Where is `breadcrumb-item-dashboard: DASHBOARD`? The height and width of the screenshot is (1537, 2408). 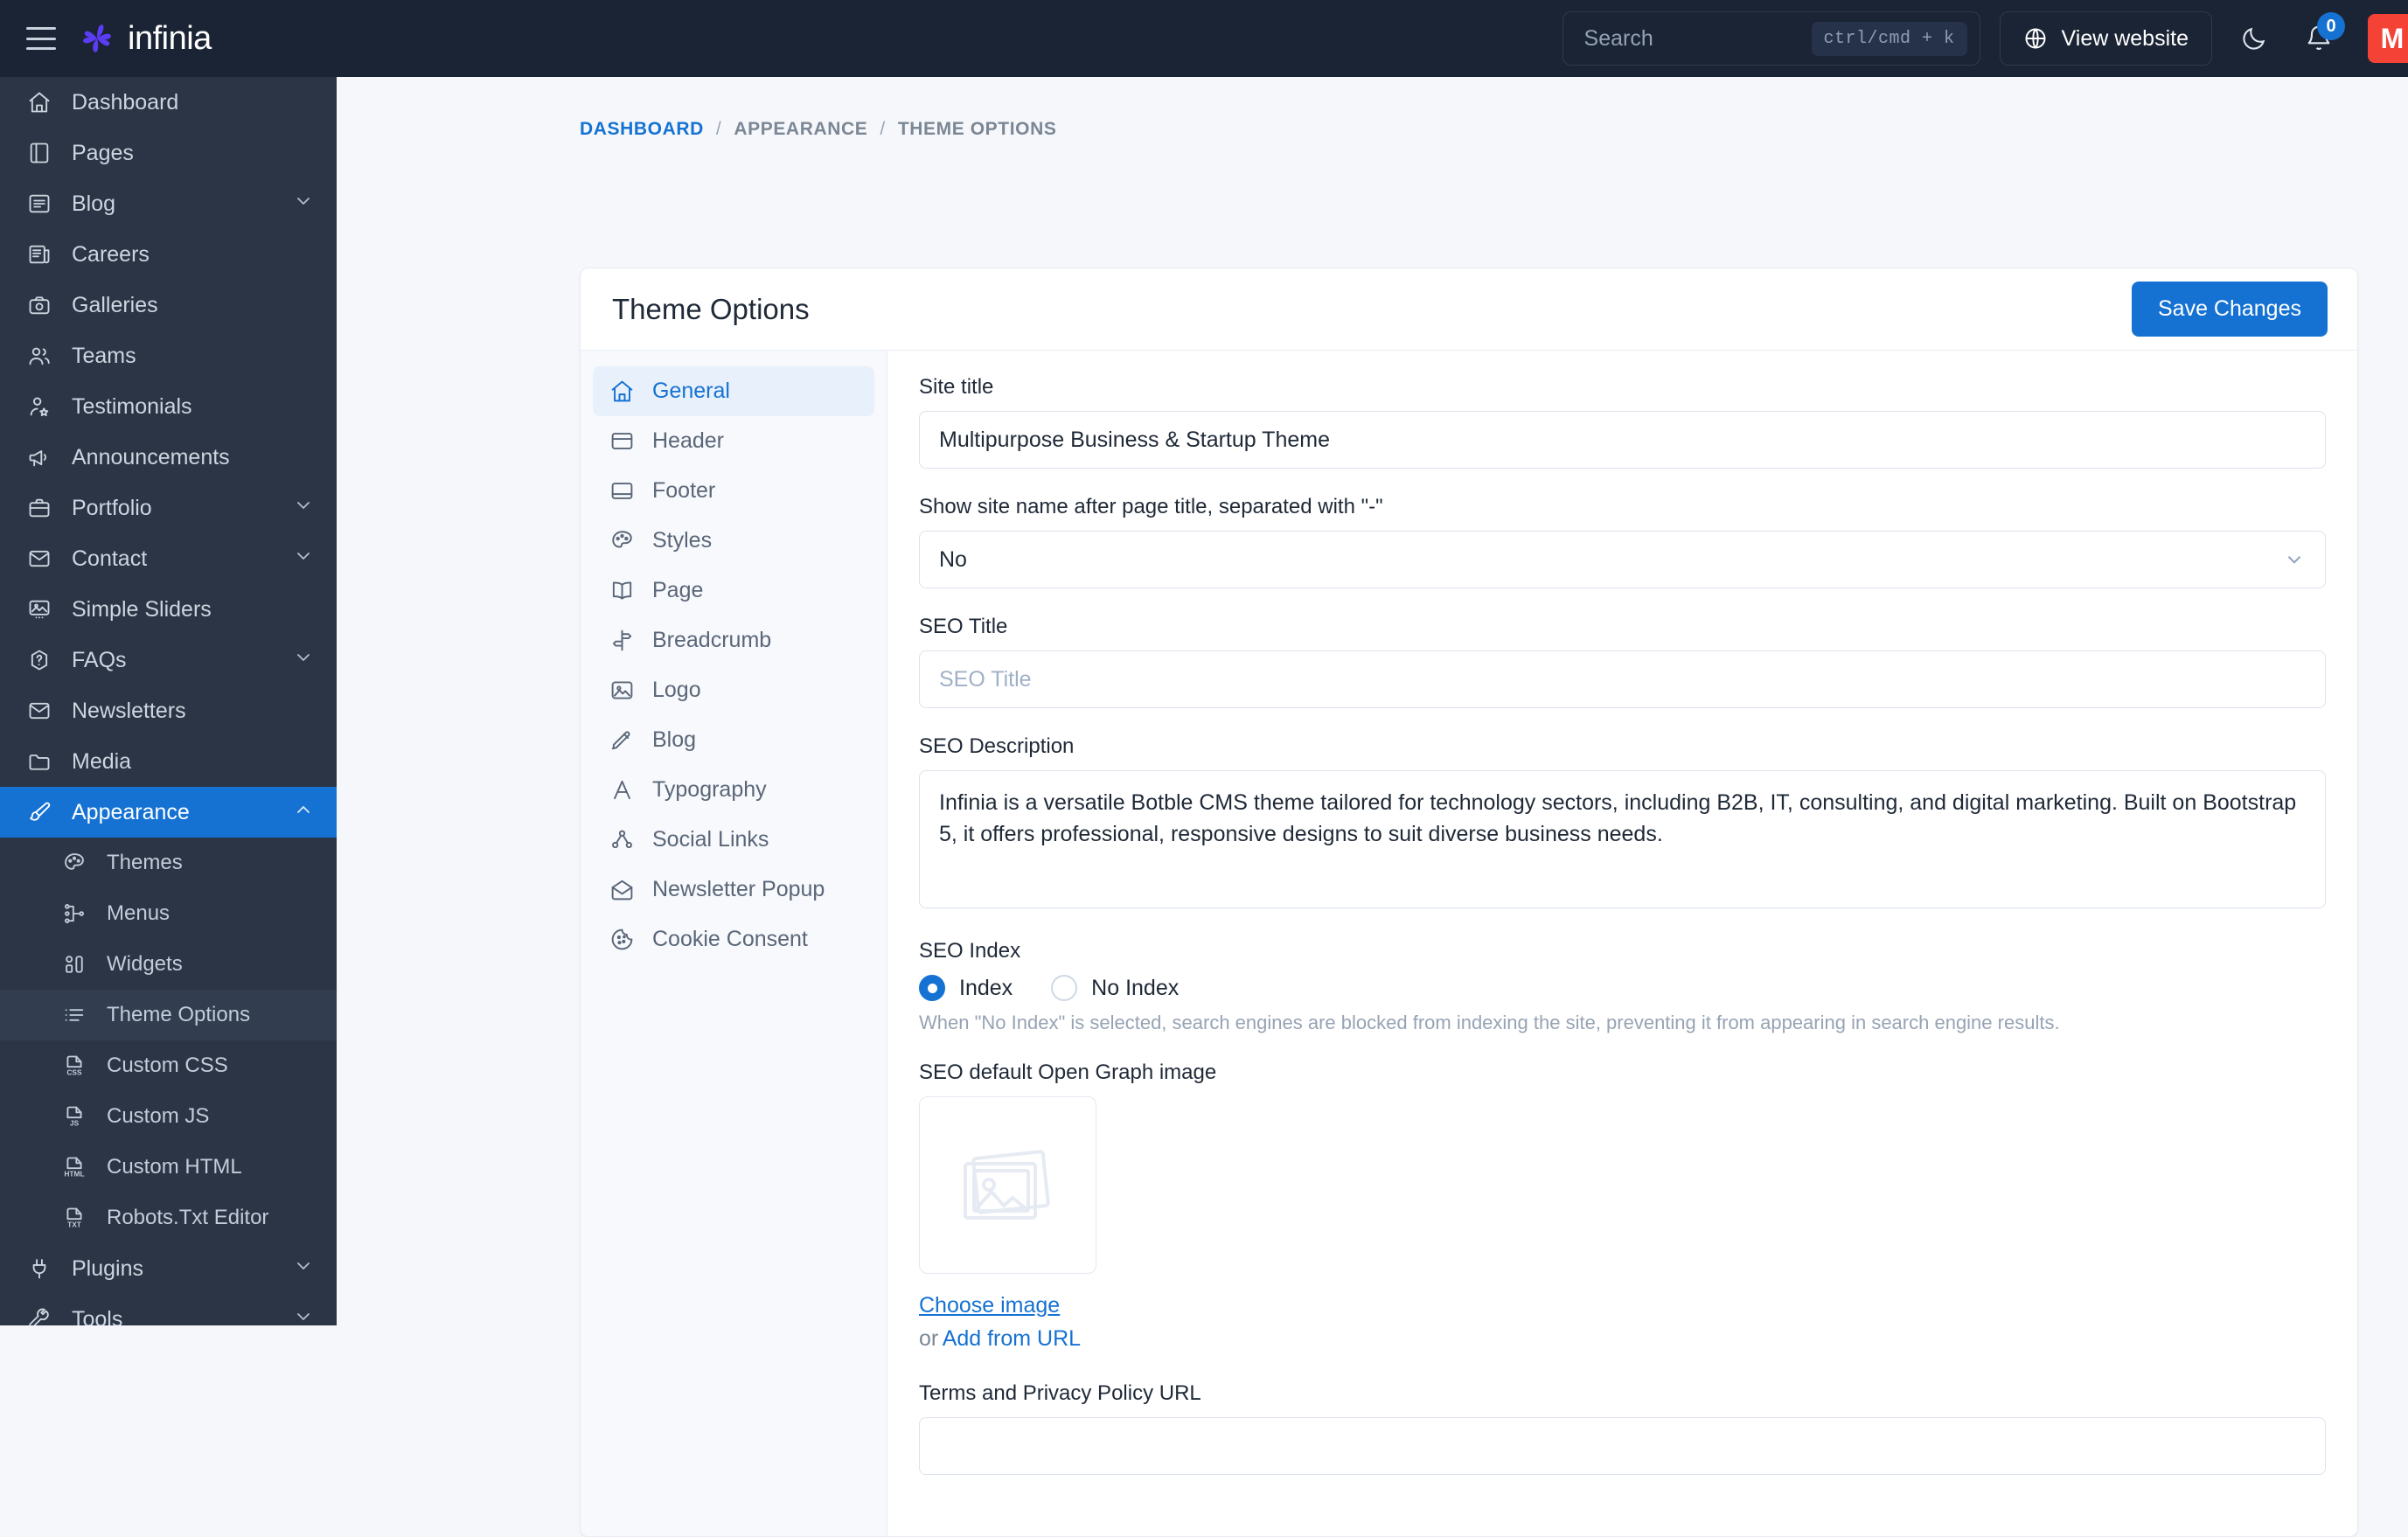
breadcrumb-item-dashboard: DASHBOARD is located at coordinates (642, 129).